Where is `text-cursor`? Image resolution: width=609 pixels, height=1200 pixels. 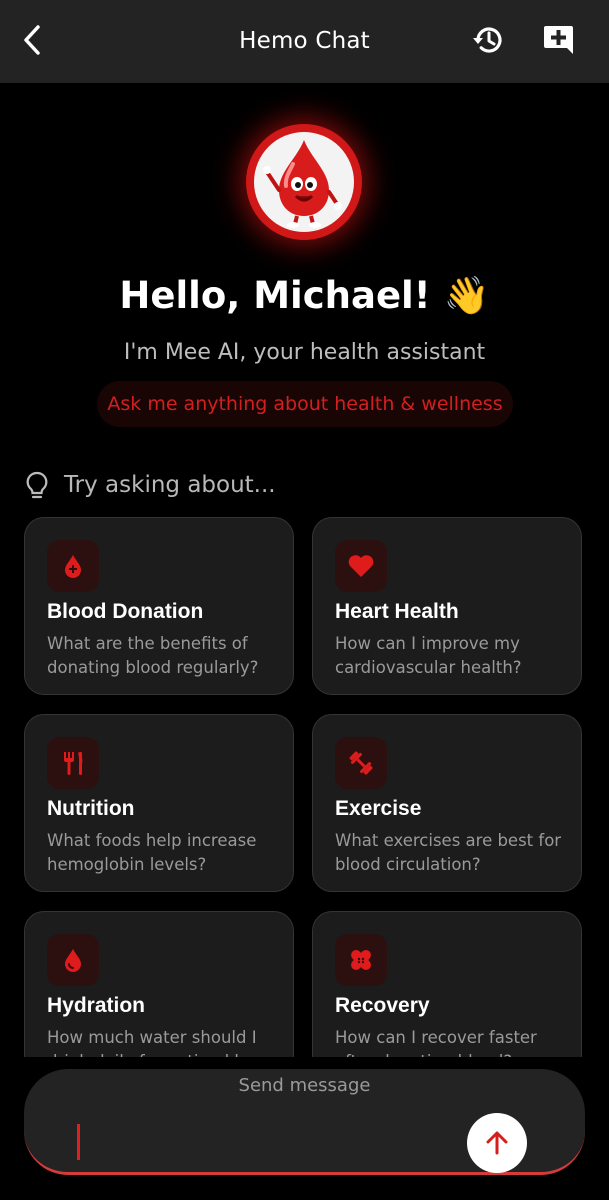
text-cursor is located at coordinates (78, 1142).